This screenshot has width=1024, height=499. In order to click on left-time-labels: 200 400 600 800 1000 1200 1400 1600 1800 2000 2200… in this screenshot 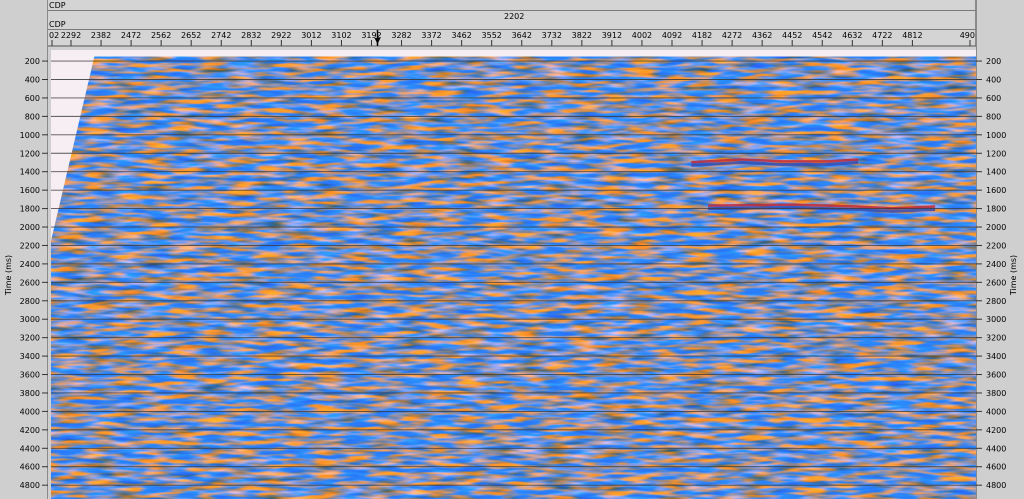, I will do `click(34, 273)`.